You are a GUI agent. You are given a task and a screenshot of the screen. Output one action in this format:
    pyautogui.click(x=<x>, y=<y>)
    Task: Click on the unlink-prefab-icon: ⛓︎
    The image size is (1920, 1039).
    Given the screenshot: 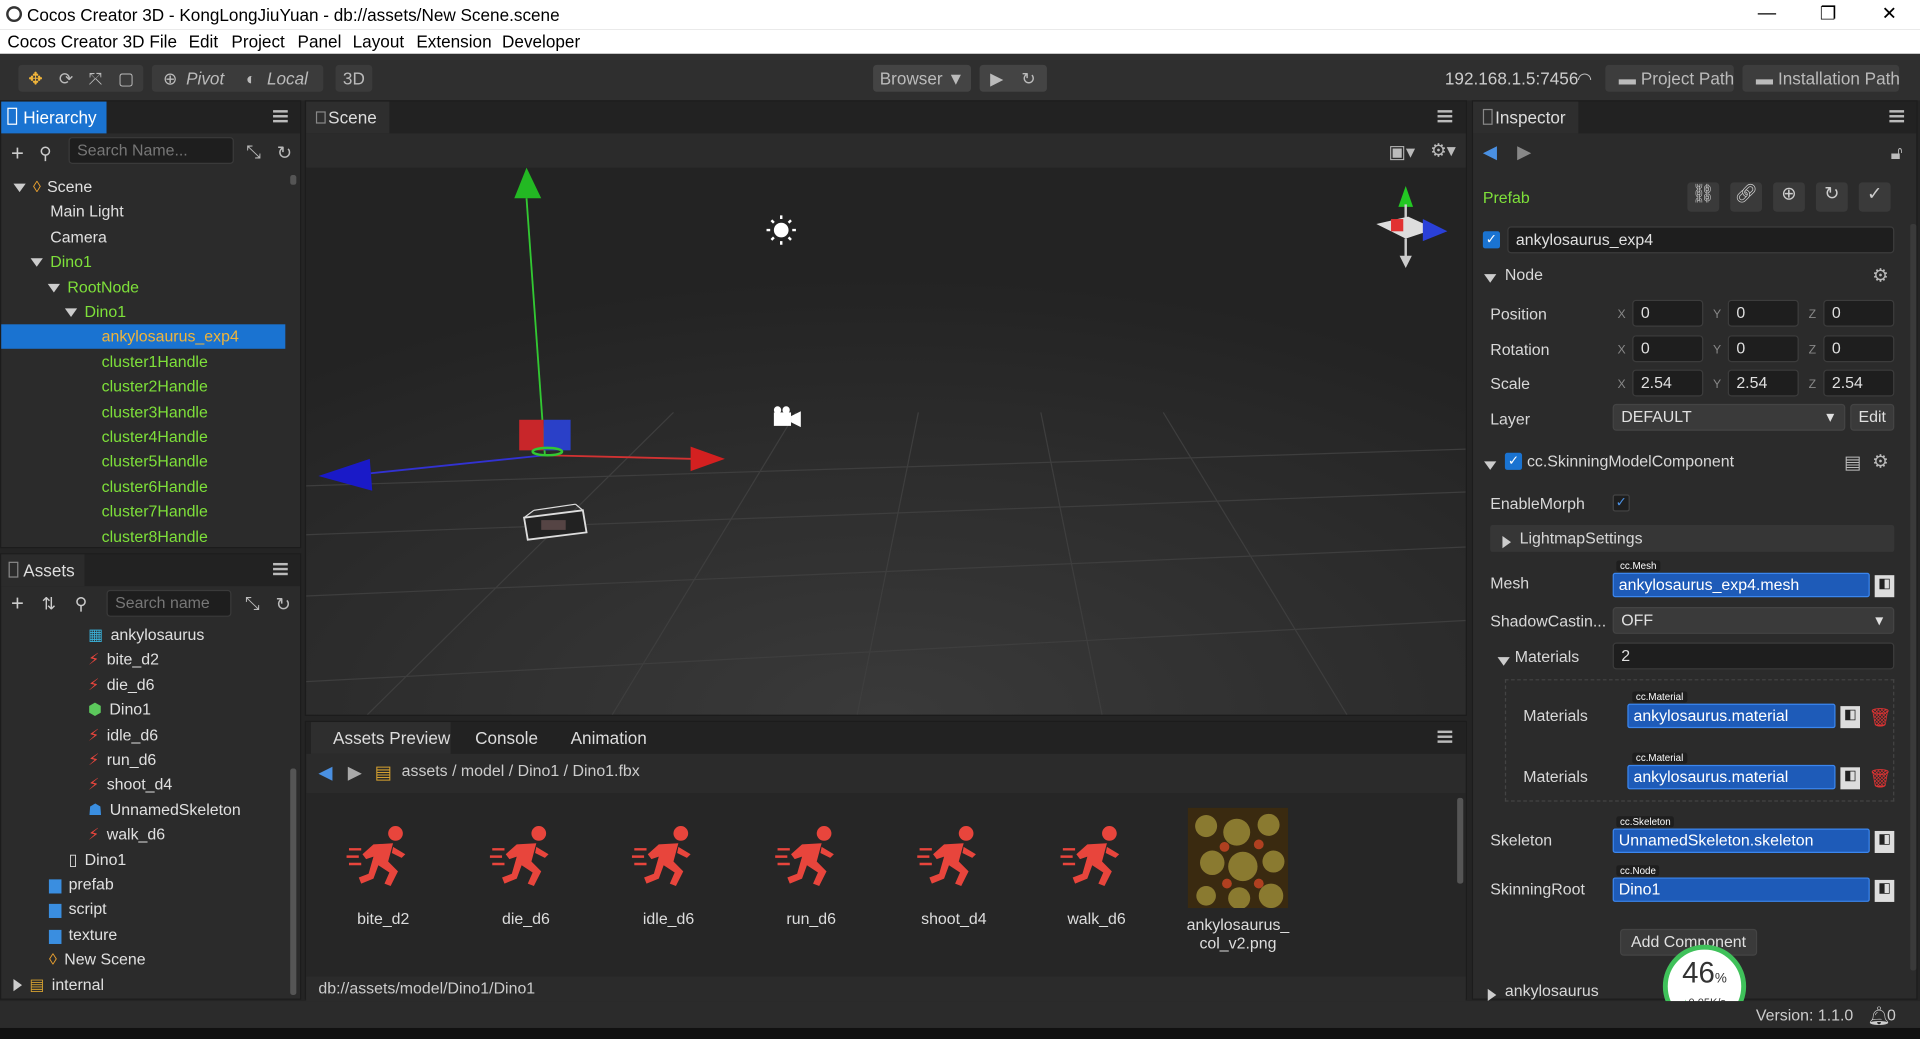 What is the action you would take?
    pyautogui.click(x=1703, y=197)
    